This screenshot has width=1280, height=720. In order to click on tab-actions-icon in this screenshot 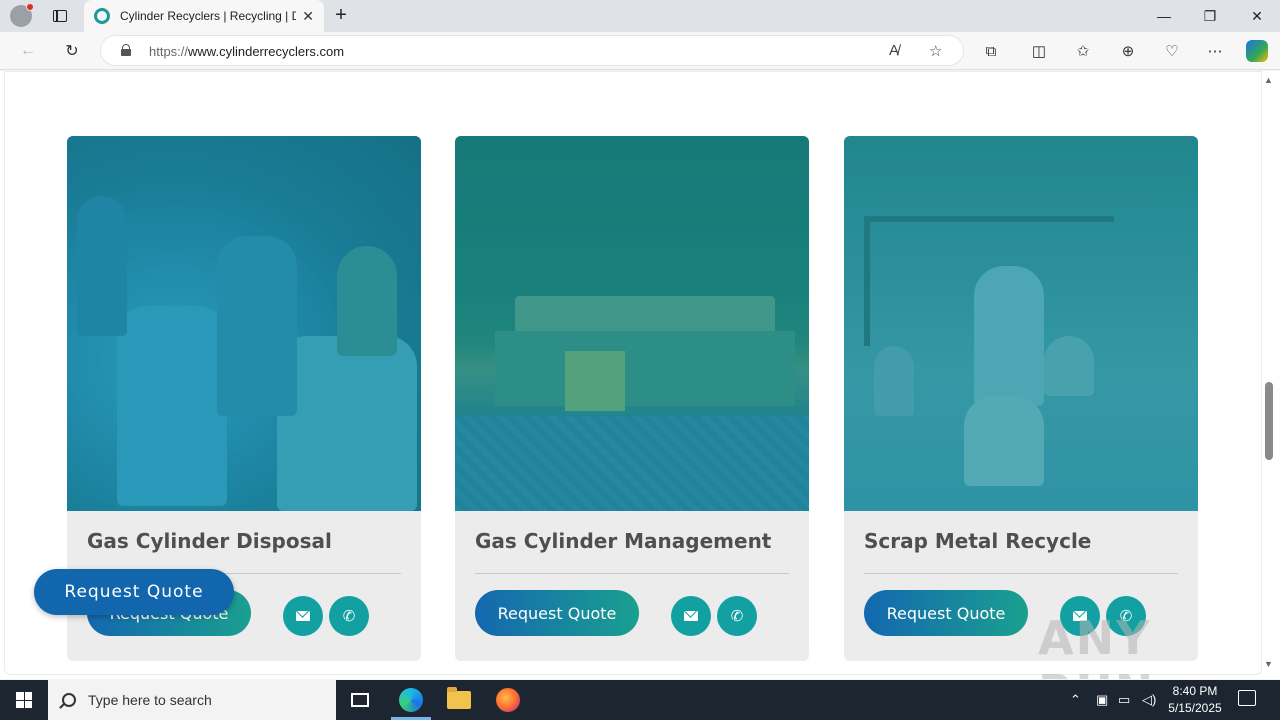, I will do `click(60, 16)`.